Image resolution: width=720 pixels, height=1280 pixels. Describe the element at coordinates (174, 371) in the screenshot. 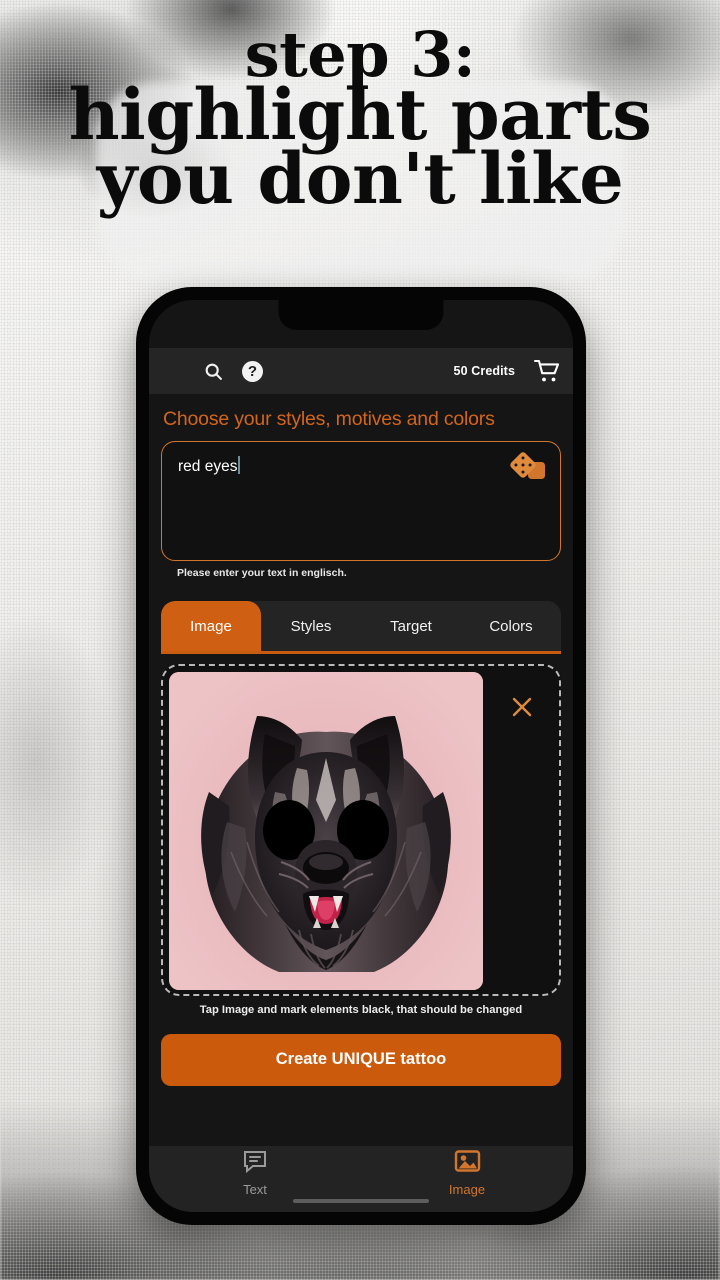

I see `hamburger-icon` at that location.